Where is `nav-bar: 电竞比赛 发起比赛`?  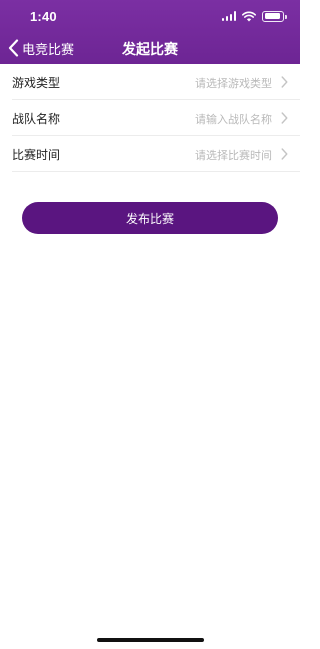
nav-bar: 电竞比赛 发起比赛 is located at coordinates (150, 48).